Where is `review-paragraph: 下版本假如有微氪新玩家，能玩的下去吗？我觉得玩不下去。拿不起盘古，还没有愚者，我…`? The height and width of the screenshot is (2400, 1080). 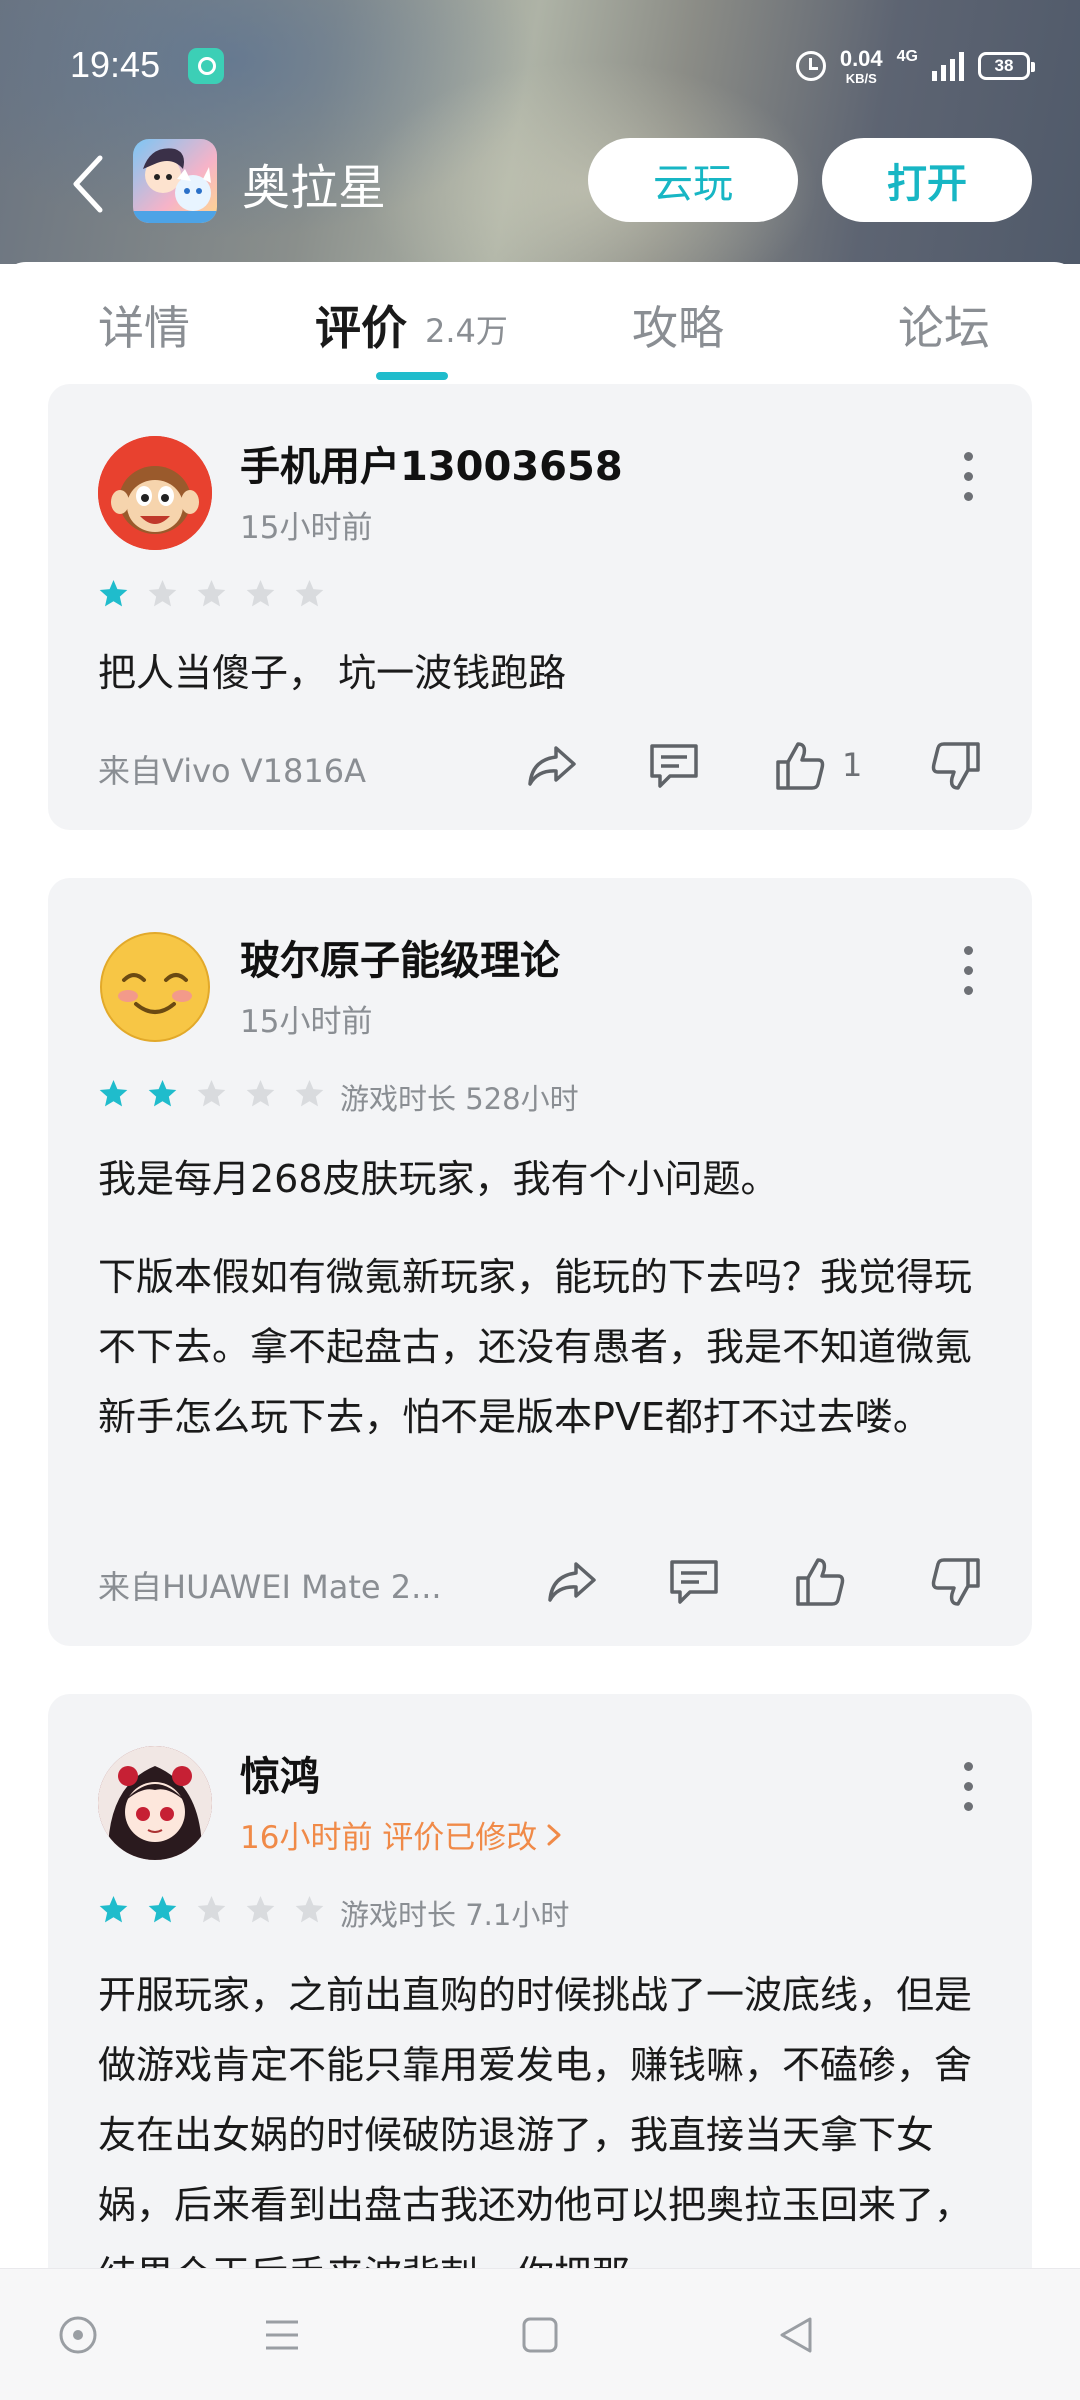 review-paragraph: 下版本假如有微氪新玩家，能玩的下去吗？我觉得玩不下去。拿不起盘古，还没有愚者，我… is located at coordinates (535, 1347).